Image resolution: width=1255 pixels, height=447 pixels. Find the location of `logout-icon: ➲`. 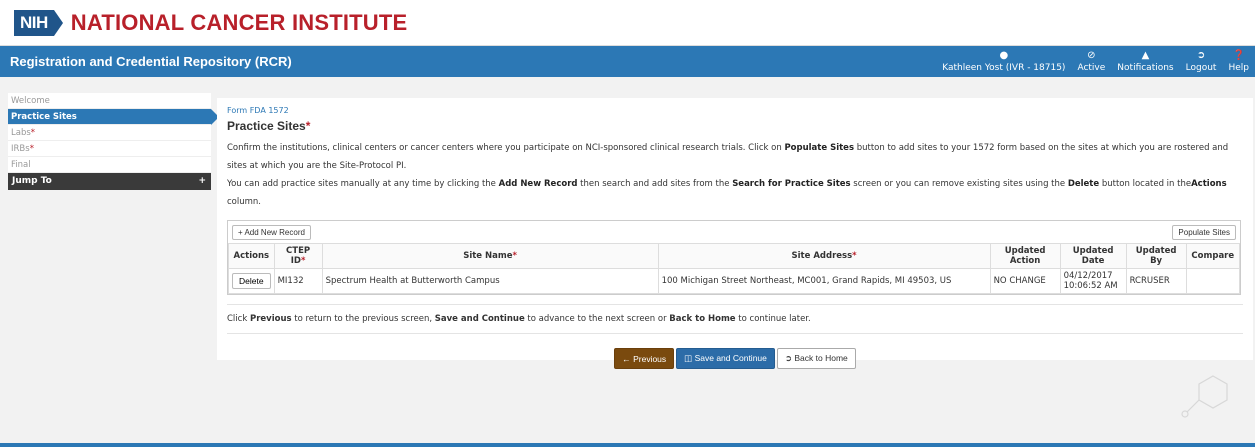

logout-icon: ➲ is located at coordinates (1201, 55).